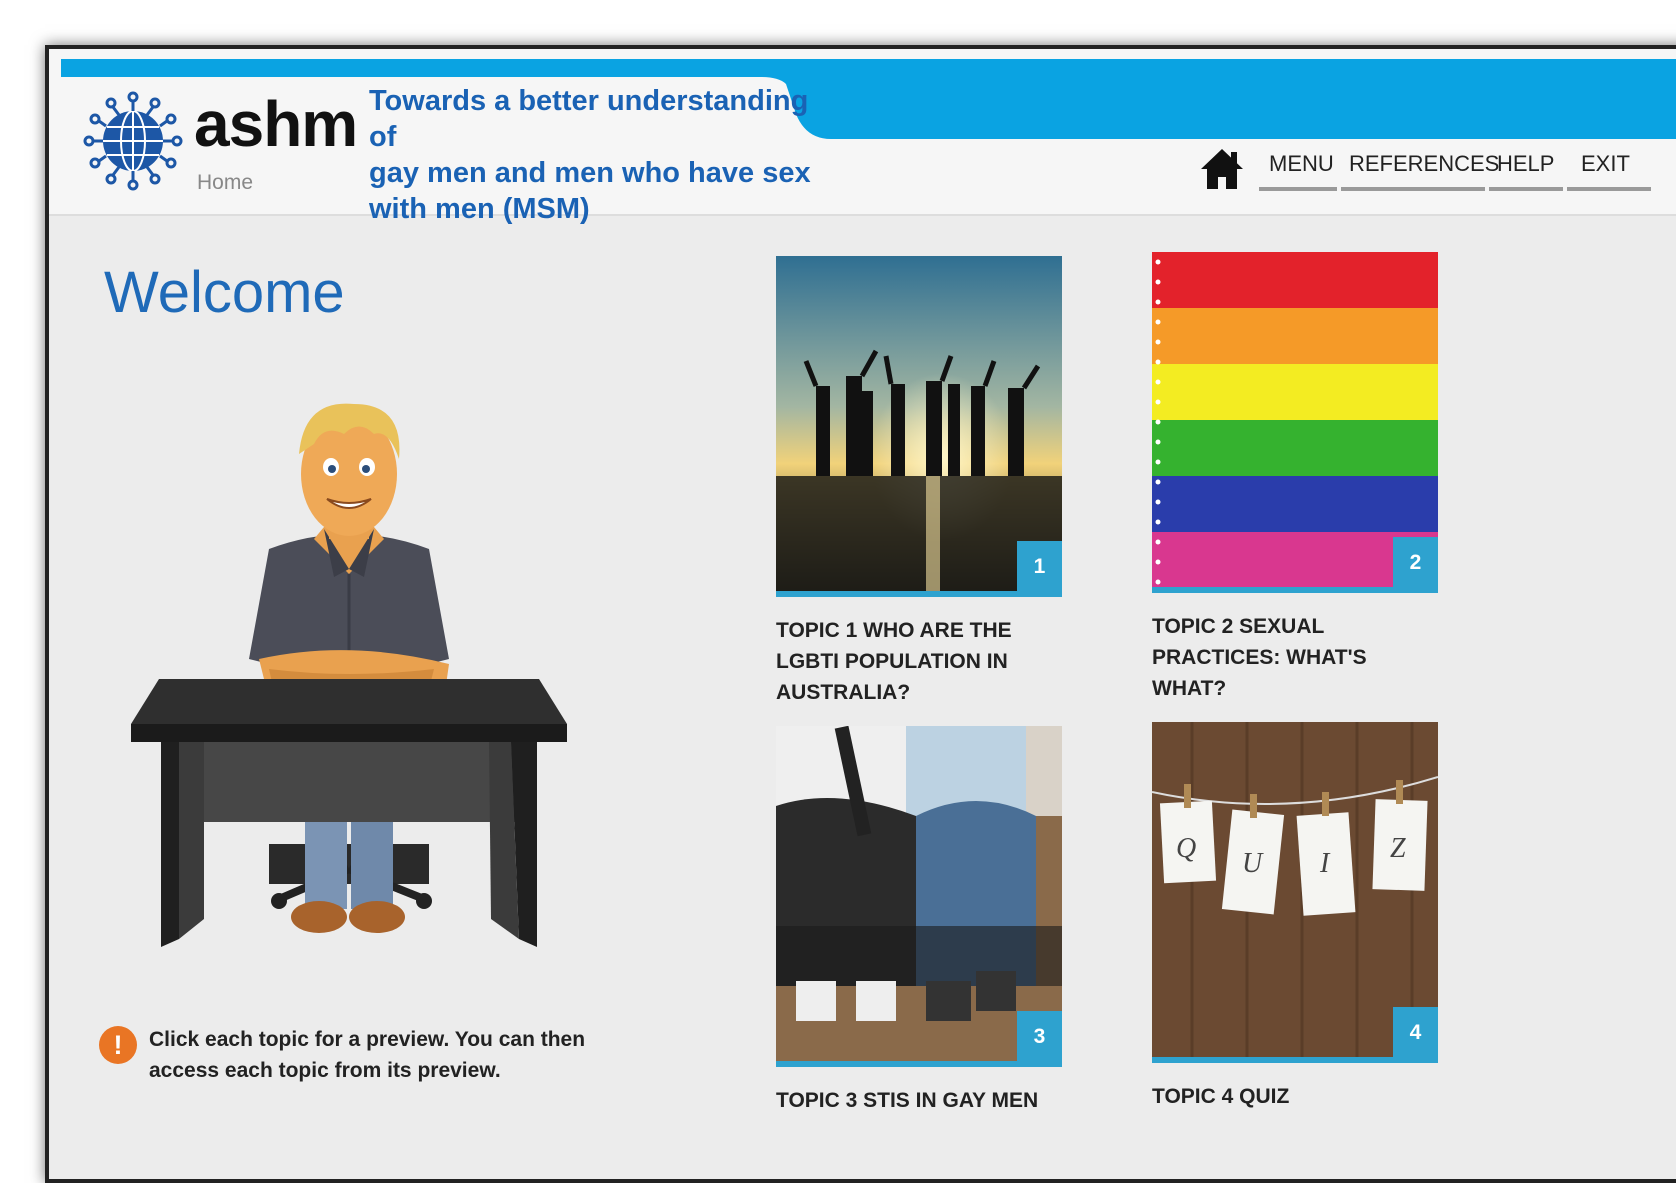 The height and width of the screenshot is (1183, 1676). I want to click on topic-2-image: 2, so click(1295, 422).